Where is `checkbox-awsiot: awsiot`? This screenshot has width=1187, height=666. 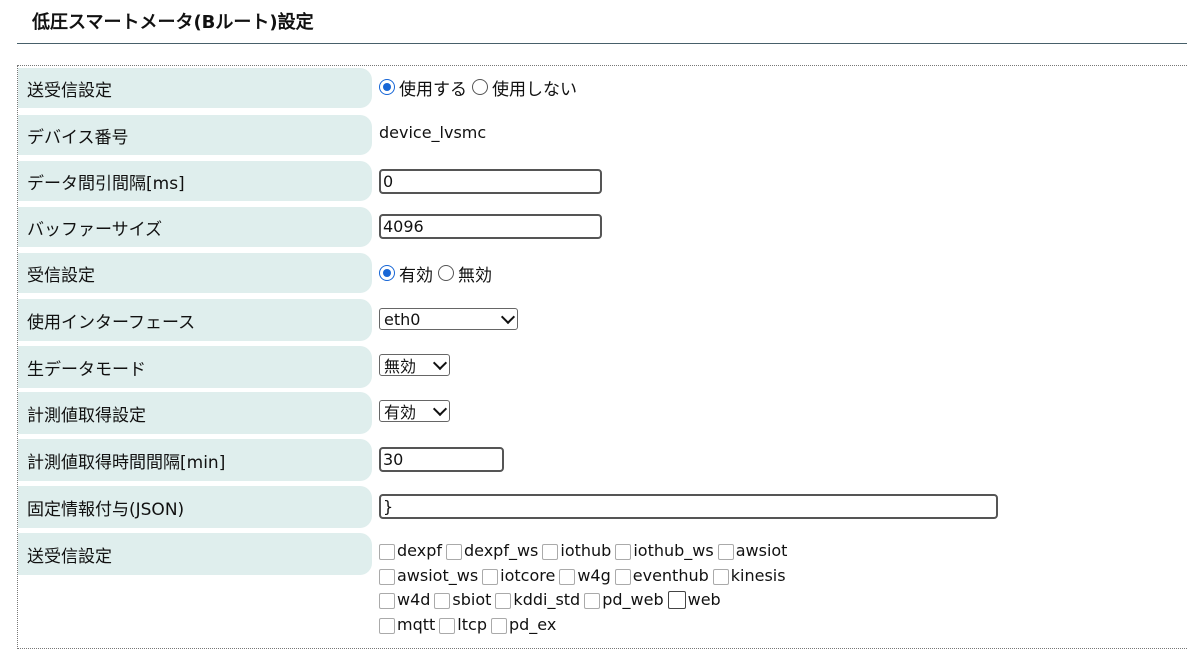 checkbox-awsiot: awsiot is located at coordinates (752, 550).